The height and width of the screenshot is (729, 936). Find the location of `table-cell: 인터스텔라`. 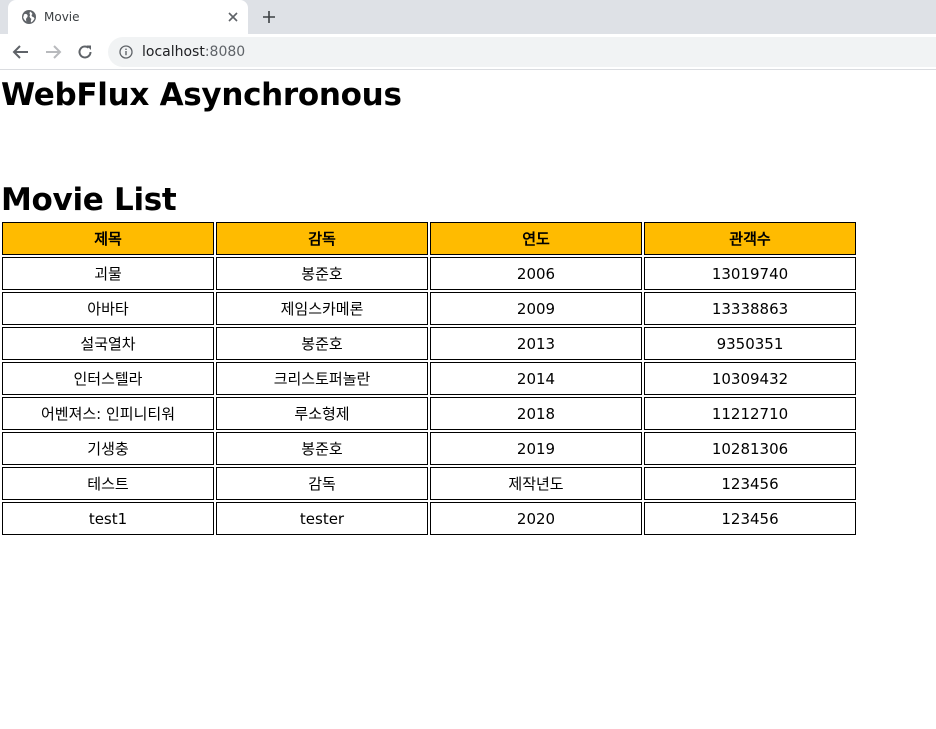

table-cell: 인터스텔라 is located at coordinates (108, 378).